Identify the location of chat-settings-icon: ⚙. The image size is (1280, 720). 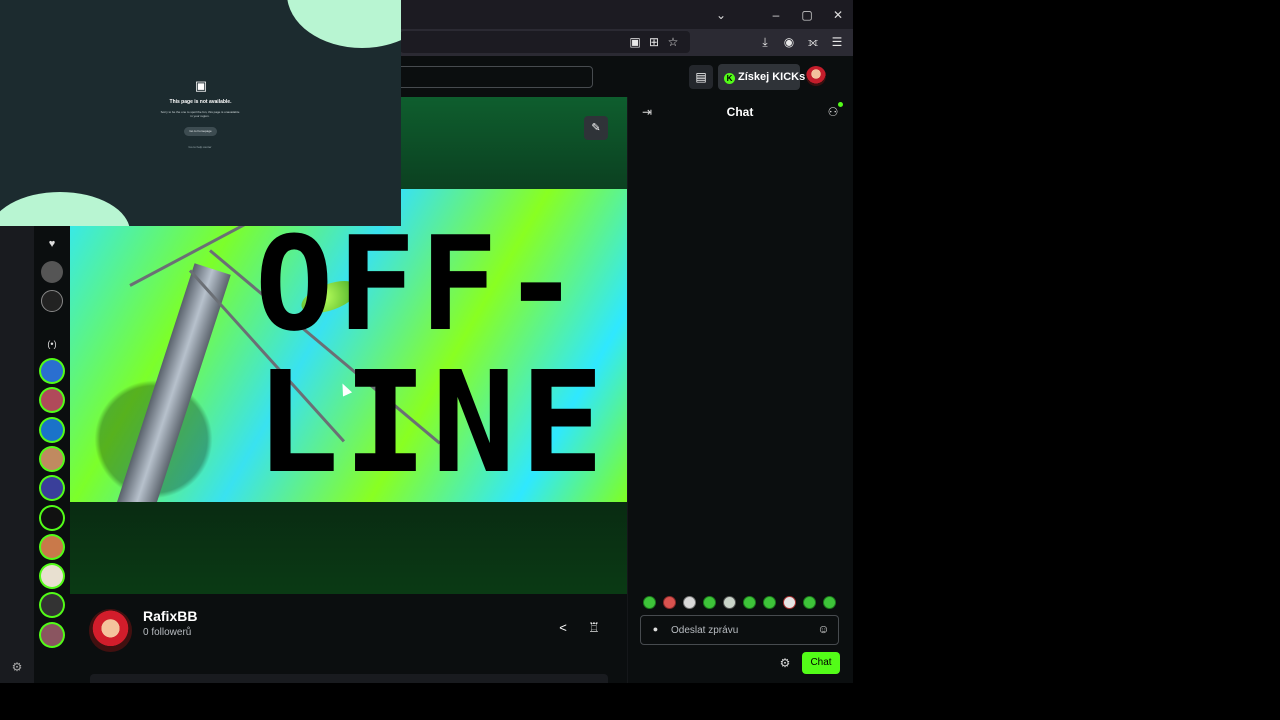
(785, 663).